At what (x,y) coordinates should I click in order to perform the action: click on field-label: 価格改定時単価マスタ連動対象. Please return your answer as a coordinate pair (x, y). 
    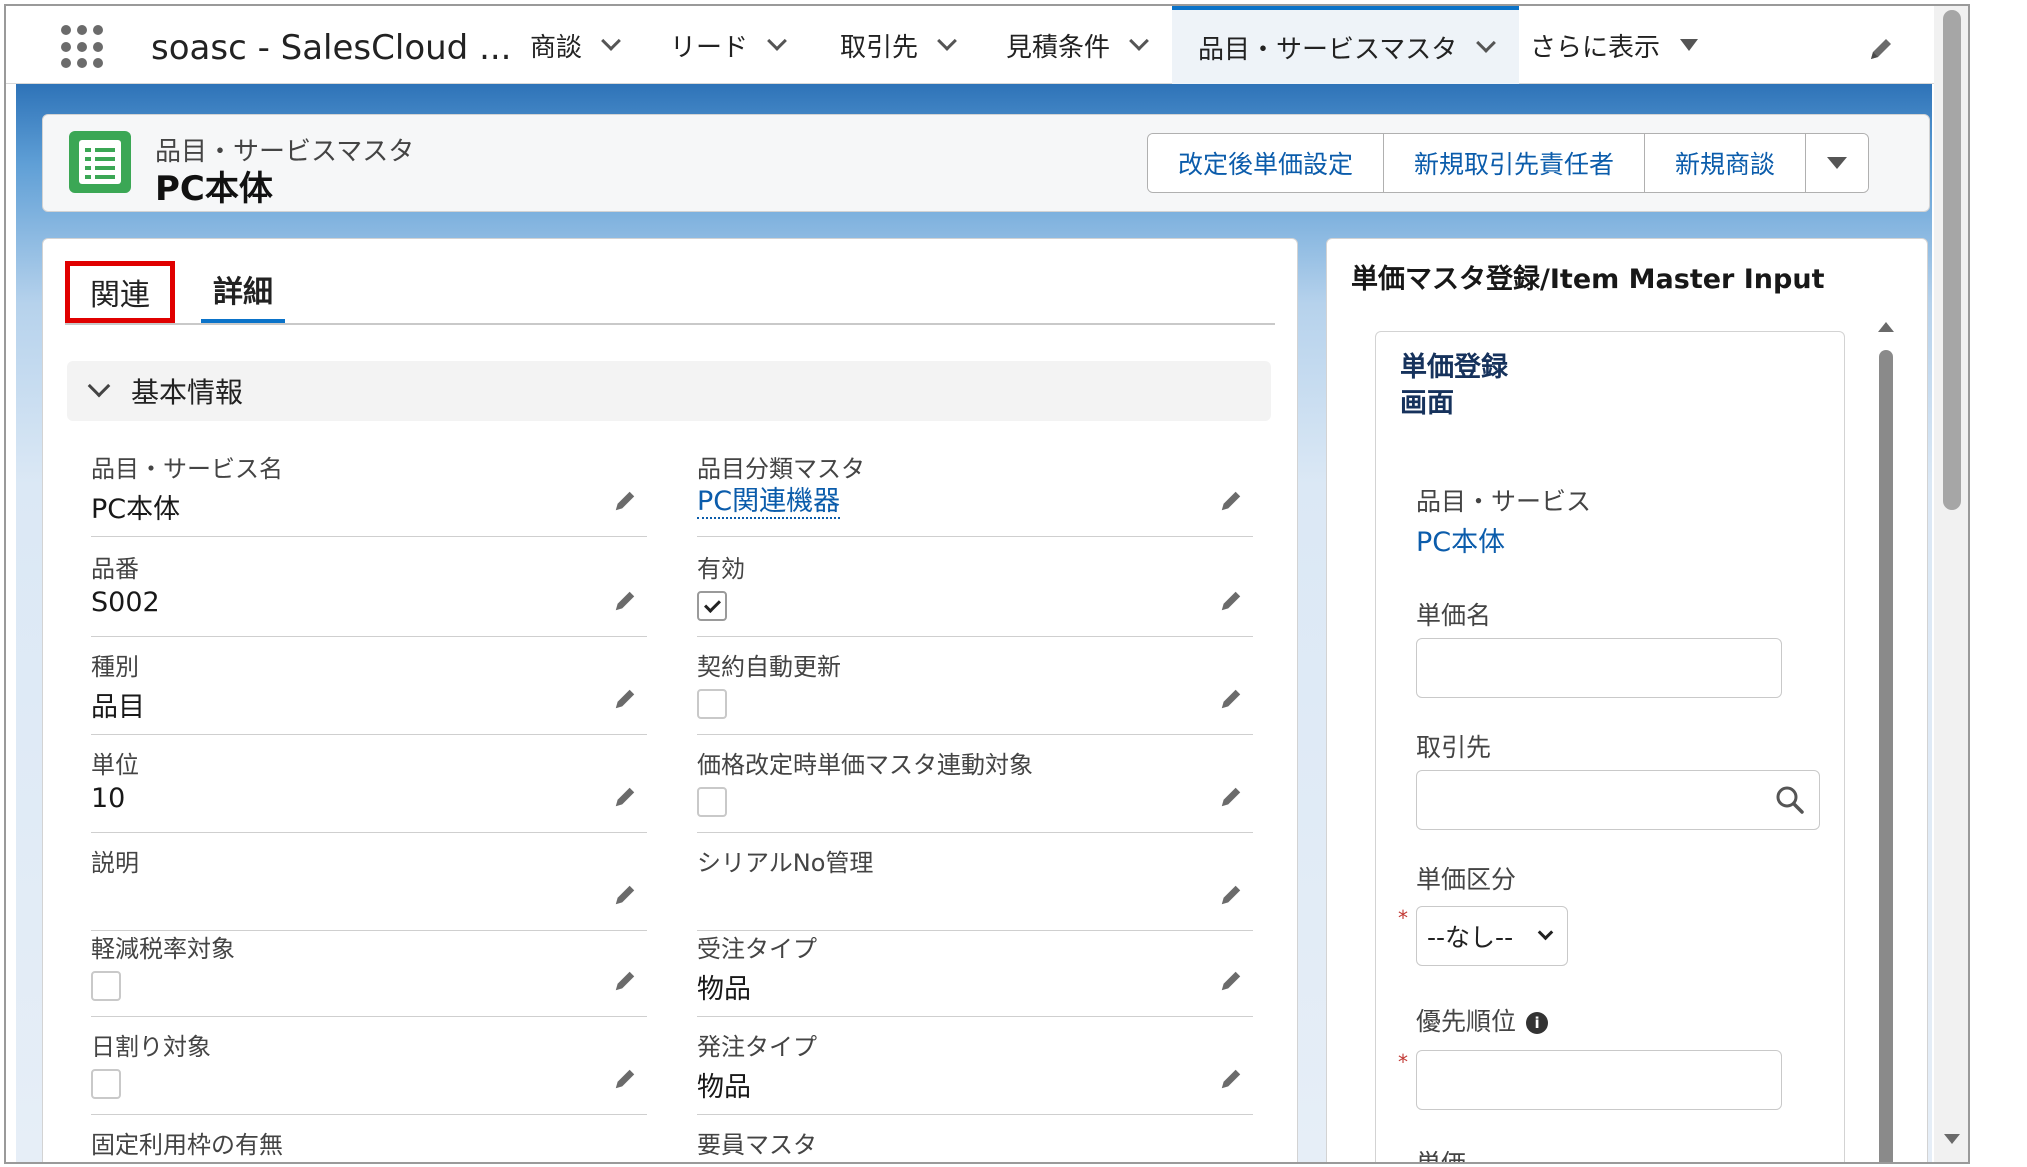
    Looking at the image, I should click on (865, 765).